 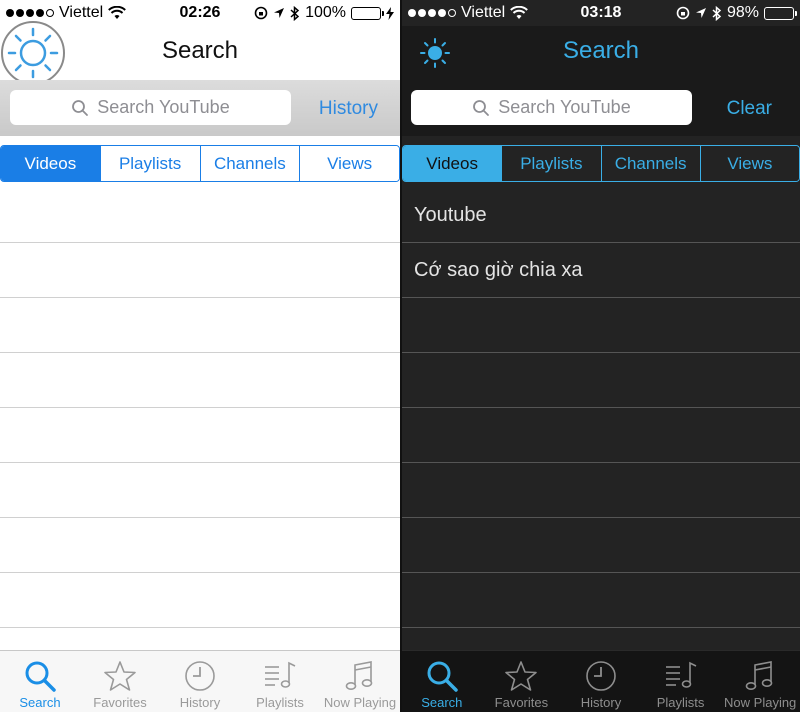 I want to click on search-bar: Search YouTube History, so click(x=200, y=108).